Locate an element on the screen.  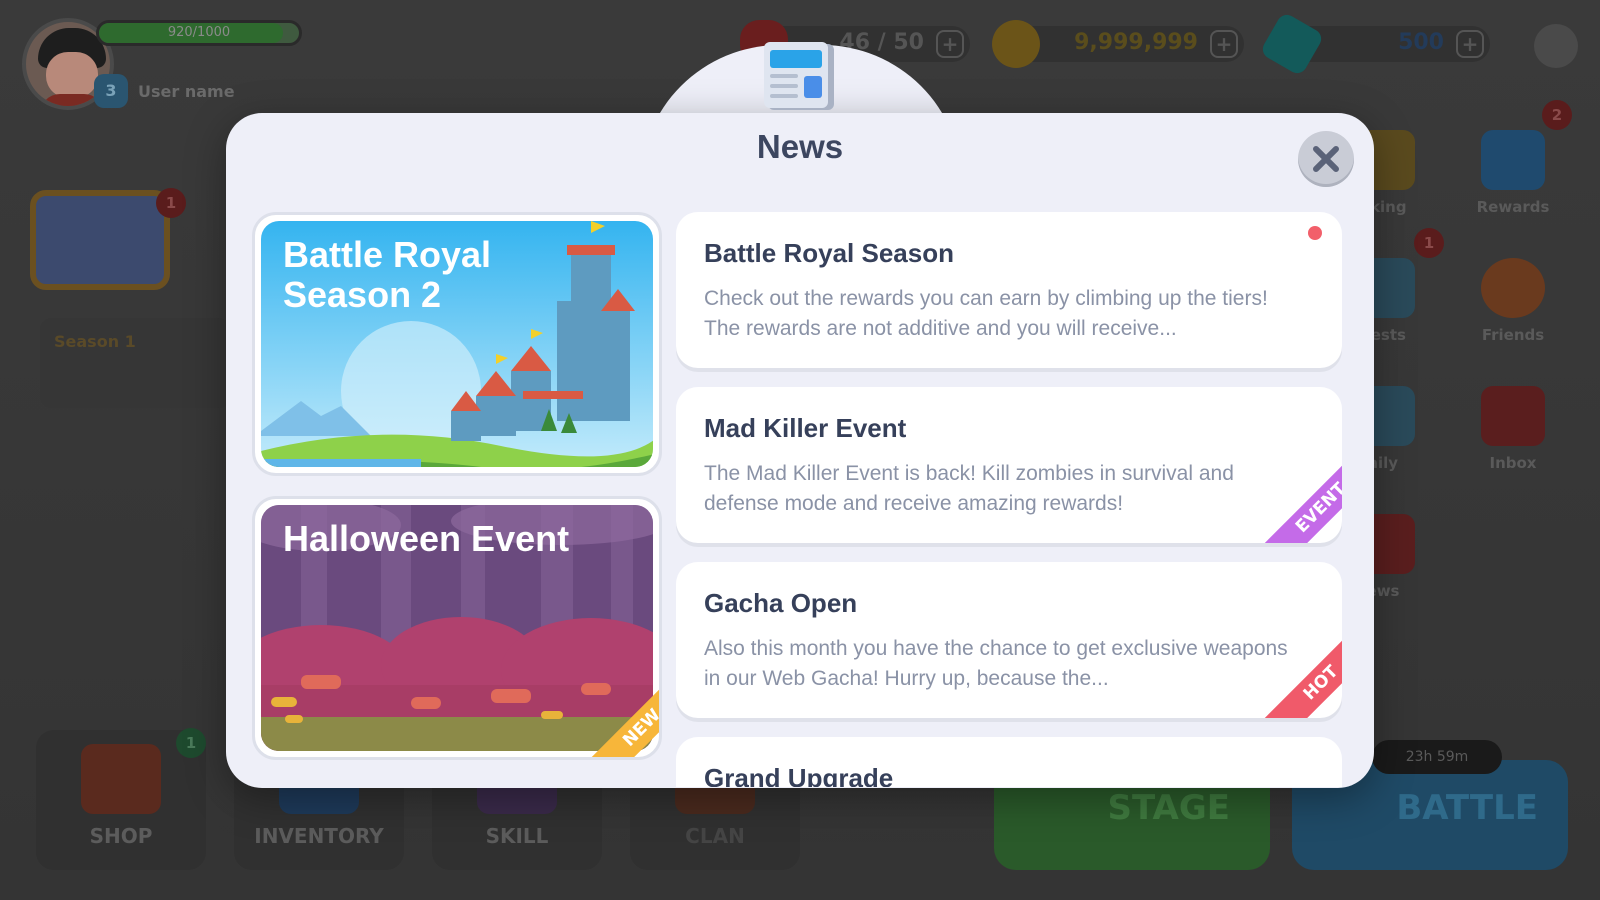
news-item-title: Mad Killer Event is located at coordinates (805, 428).